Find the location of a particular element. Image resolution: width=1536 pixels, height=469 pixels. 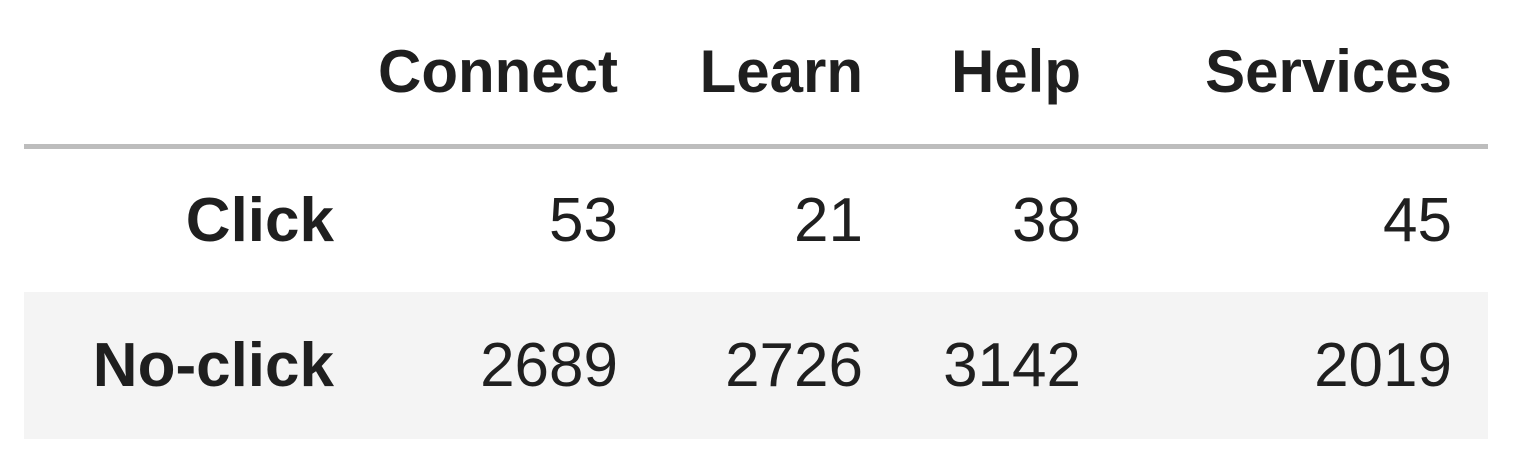

cell-click-help: 38 is located at coordinates (1046, 220).